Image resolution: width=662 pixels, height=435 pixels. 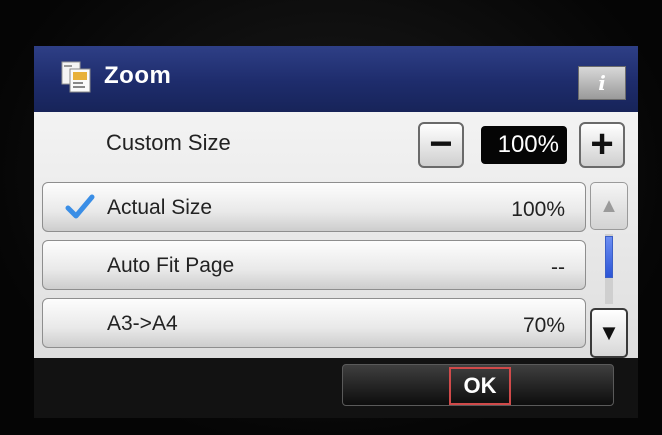 I want to click on option-label: Actual Size, so click(x=160, y=207).